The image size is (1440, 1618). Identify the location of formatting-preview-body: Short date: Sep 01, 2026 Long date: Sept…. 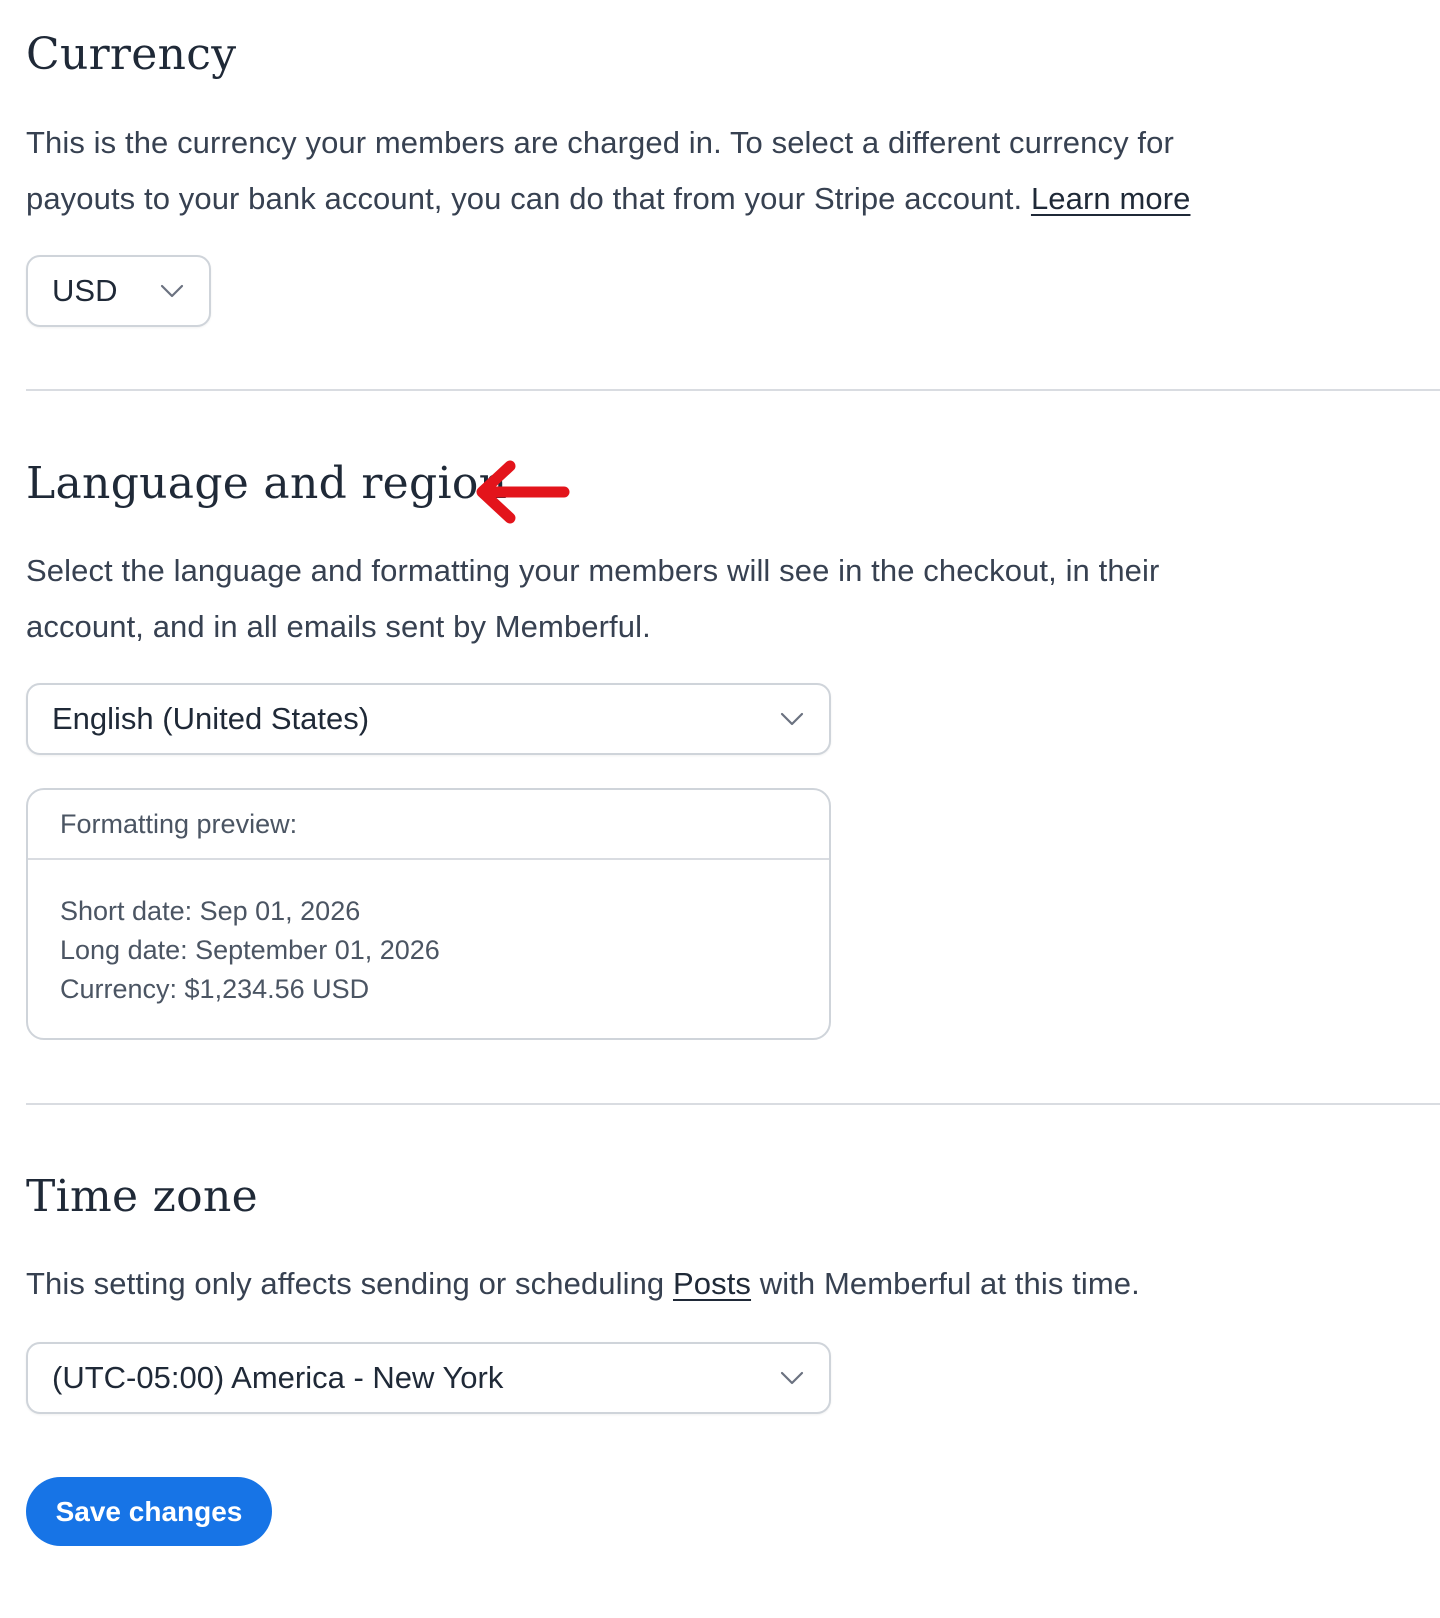
(428, 934).